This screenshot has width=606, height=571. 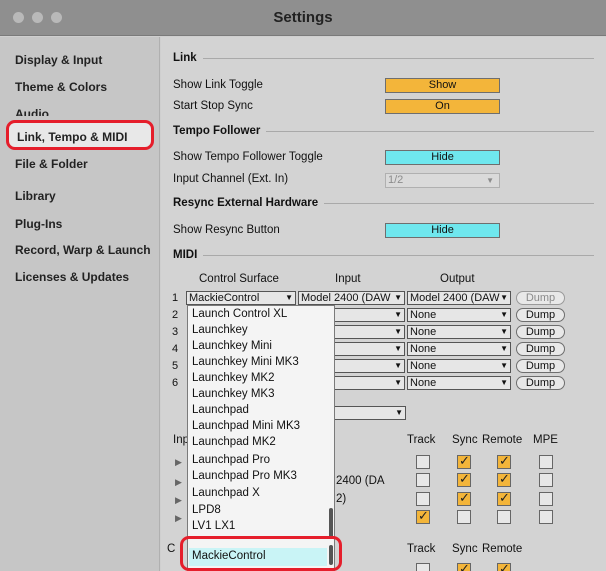 What do you see at coordinates (245, 362) in the screenshot?
I see `dropdown-option: Launchkey Mini MK3` at bounding box center [245, 362].